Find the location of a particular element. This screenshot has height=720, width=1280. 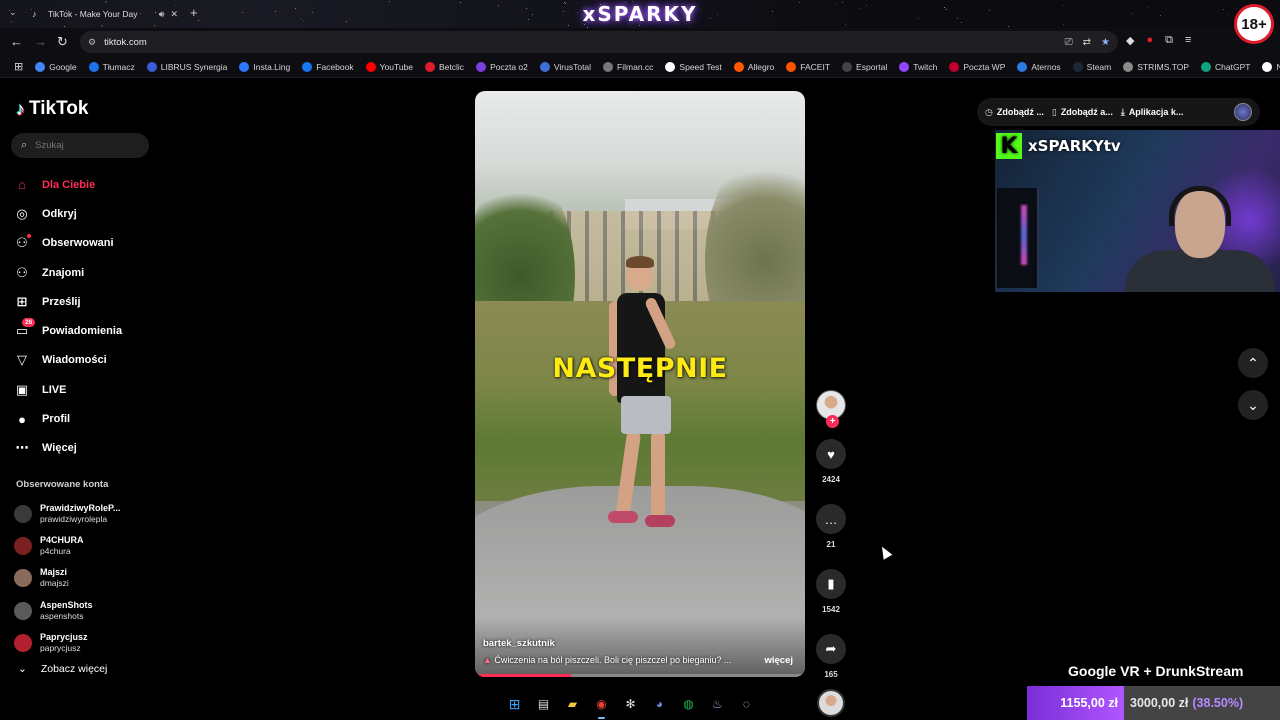

follow-plus-button: + is located at coordinates (832, 421).